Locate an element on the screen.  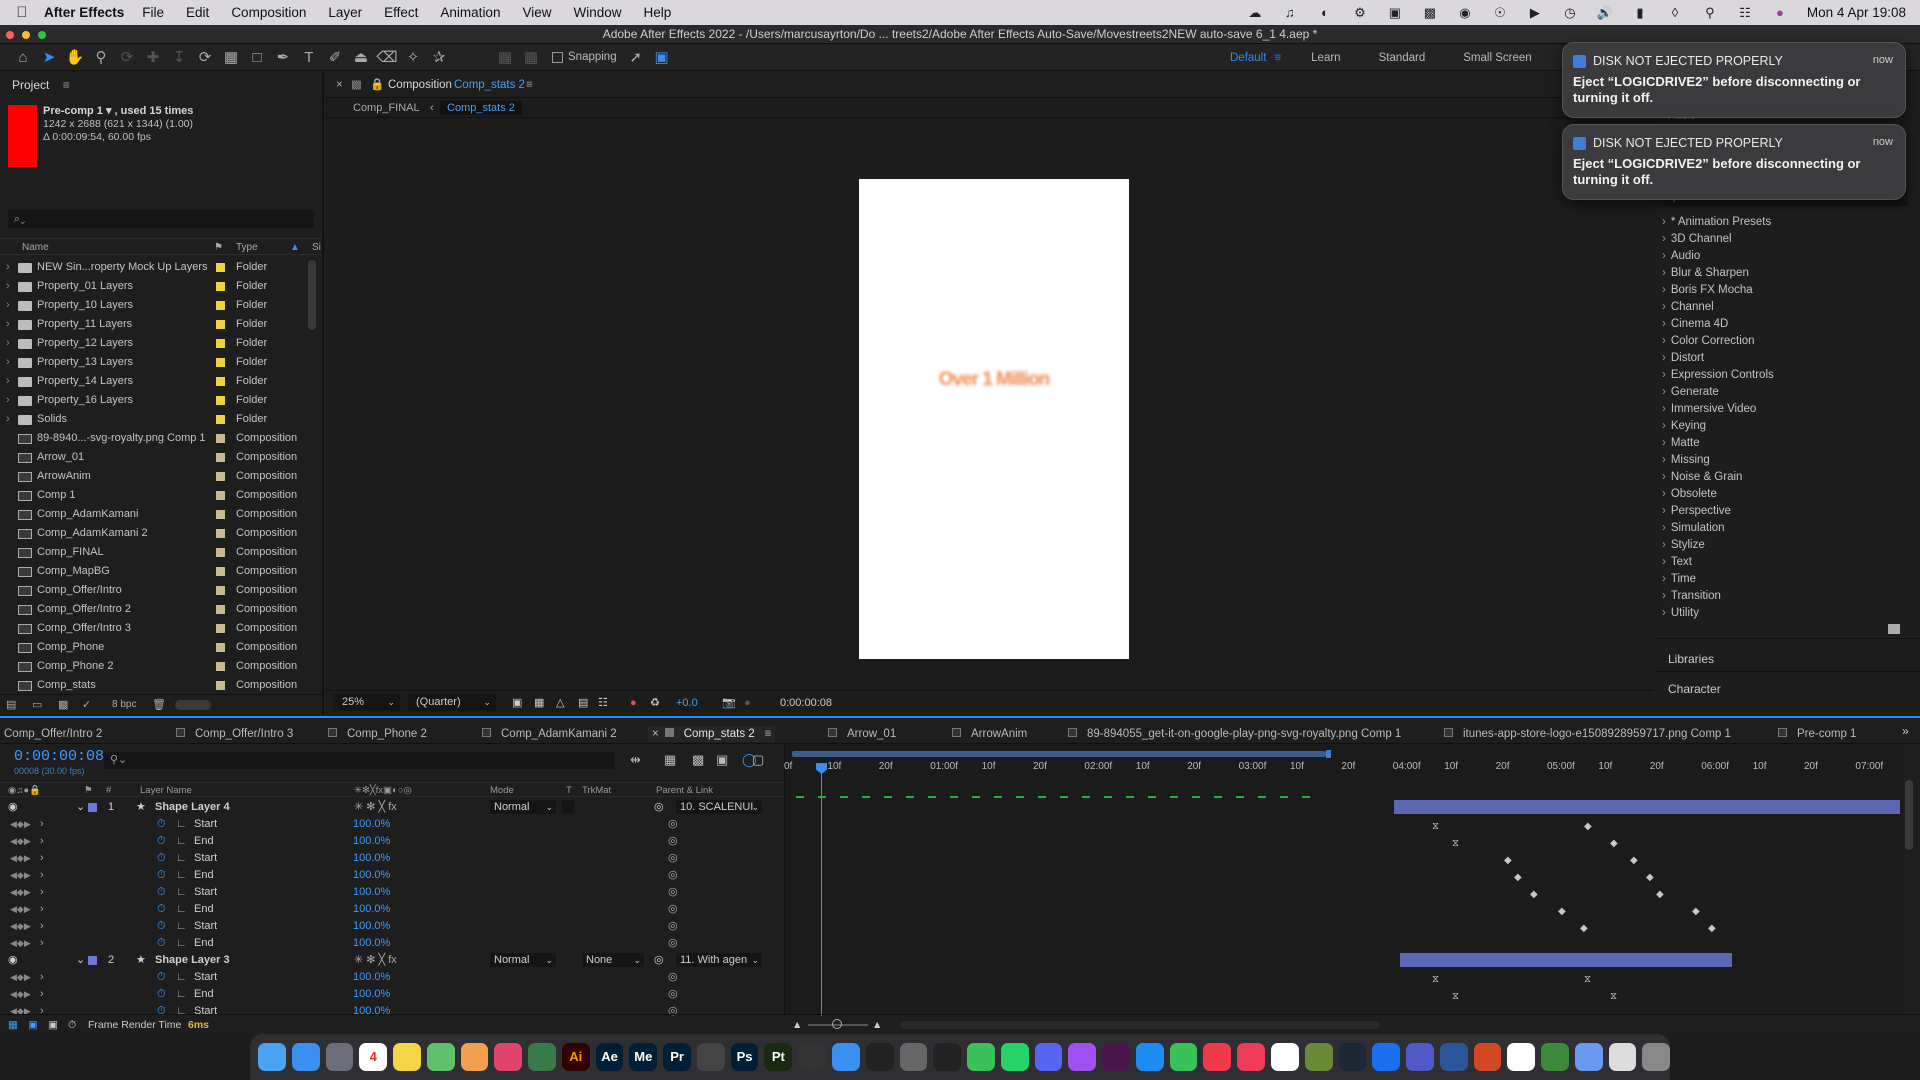
grid-icon: ☷ is located at coordinates (603, 703).